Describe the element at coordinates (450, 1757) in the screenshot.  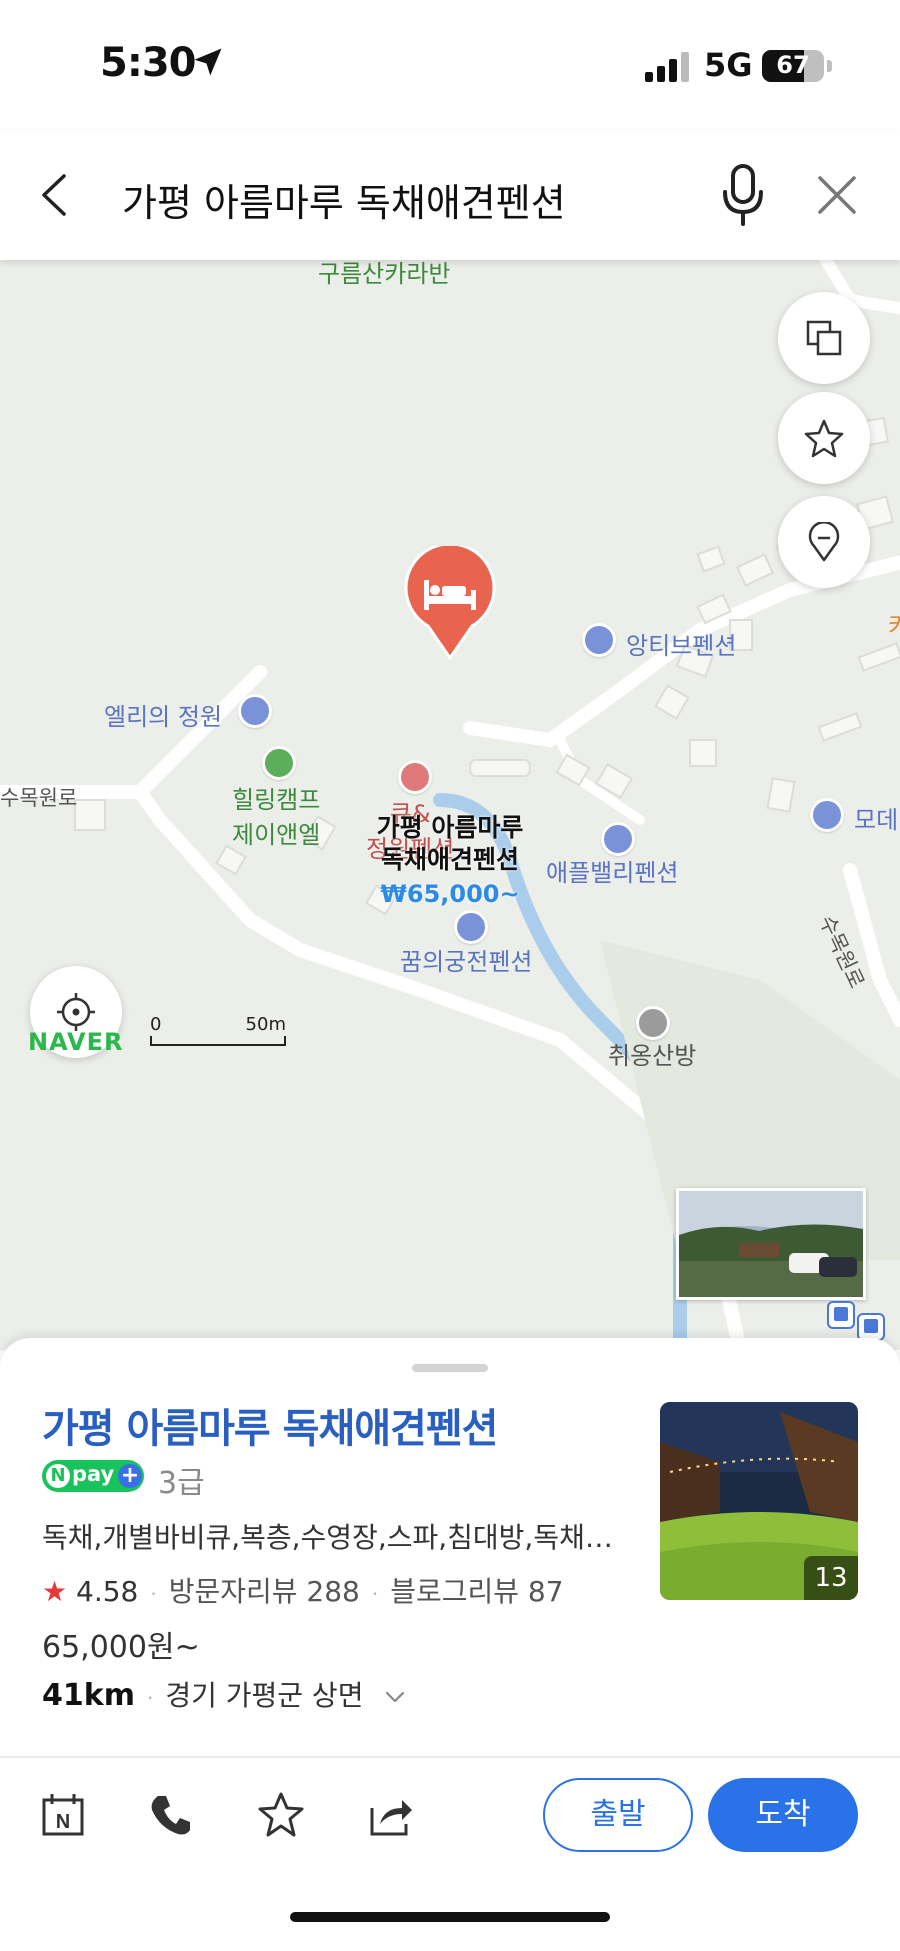
I see `divider` at that location.